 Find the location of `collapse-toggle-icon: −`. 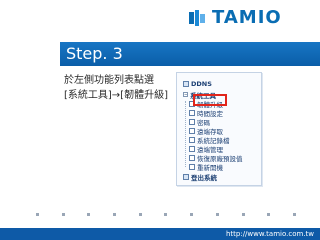

collapse-toggle-icon: − is located at coordinates (185, 94).